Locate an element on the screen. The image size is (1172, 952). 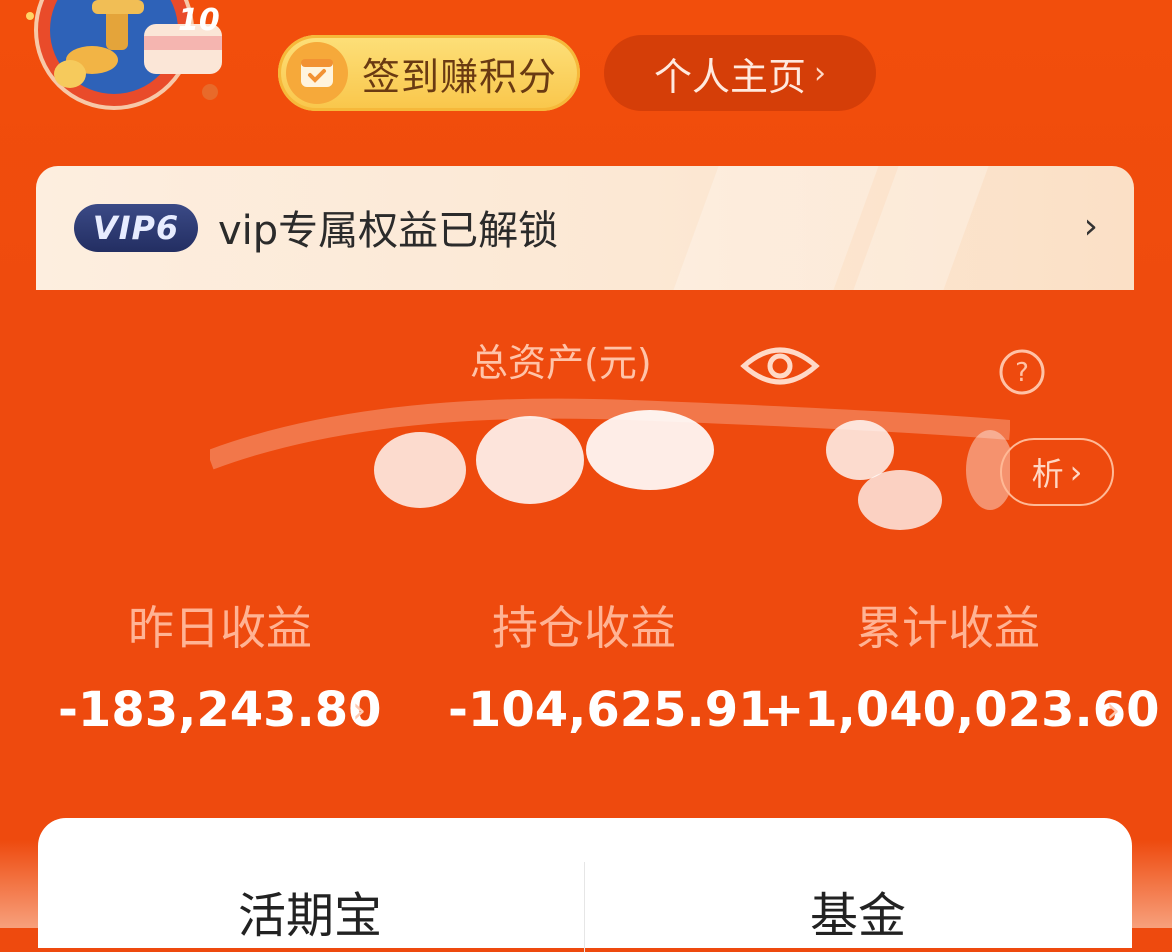
anniversary-avatar-icon: 10 is located at coordinates (124, 55).